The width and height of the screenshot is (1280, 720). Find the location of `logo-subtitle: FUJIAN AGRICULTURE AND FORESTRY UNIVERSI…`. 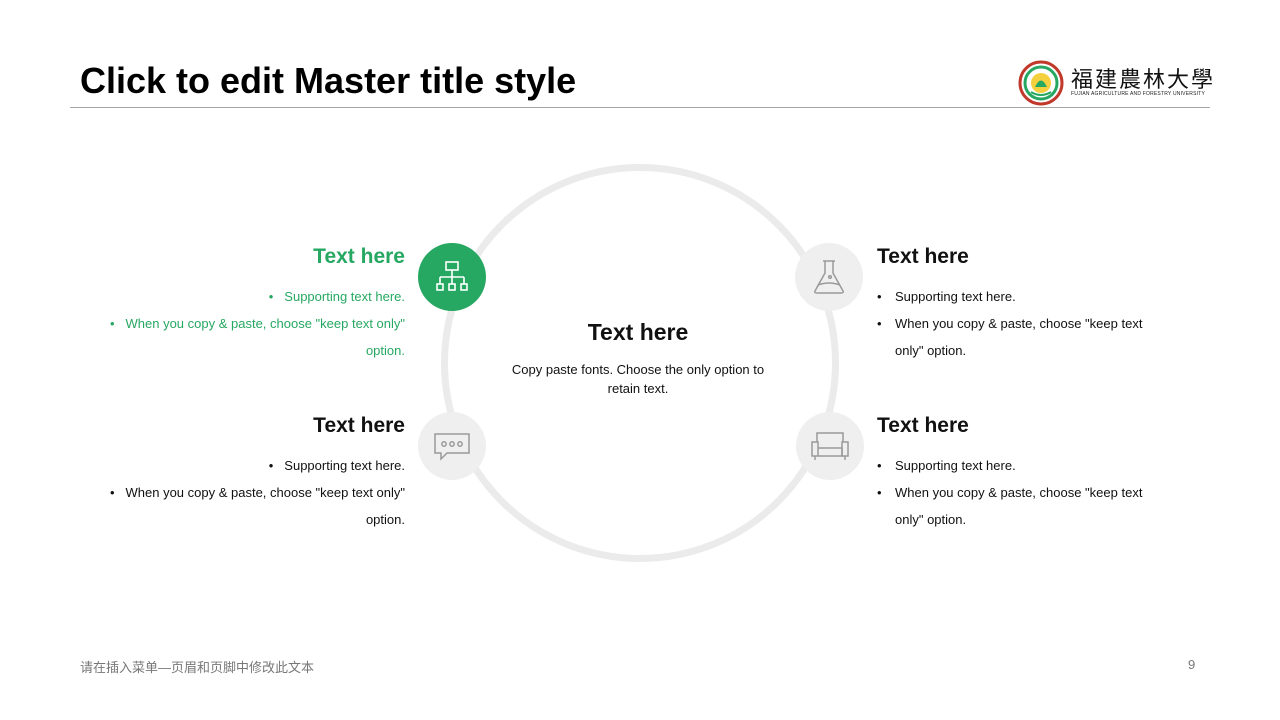

logo-subtitle: FUJIAN AGRICULTURE AND FORESTRY UNIVERSI… is located at coordinates (1138, 94).